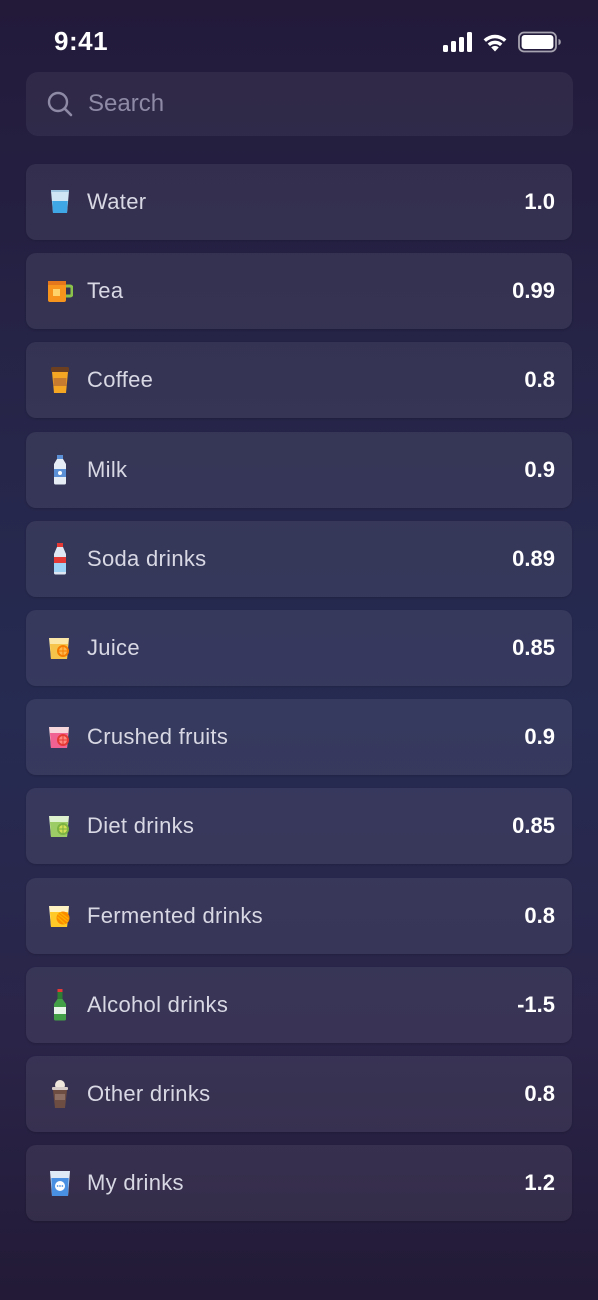 The width and height of the screenshot is (598, 1300). What do you see at coordinates (60, 558) in the screenshot?
I see `soda-bottle-icon` at bounding box center [60, 558].